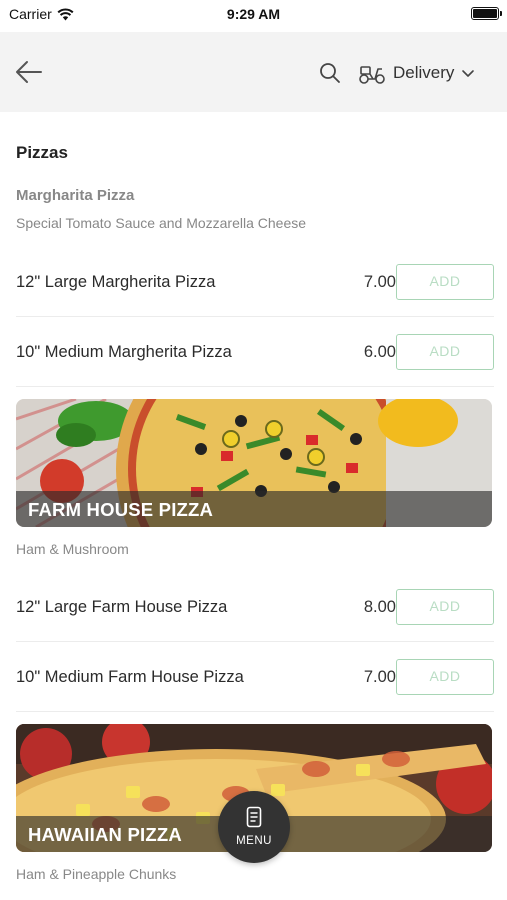 The width and height of the screenshot is (507, 900). Describe the element at coordinates (379, 607) in the screenshot. I see `item-price: 8.00` at that location.